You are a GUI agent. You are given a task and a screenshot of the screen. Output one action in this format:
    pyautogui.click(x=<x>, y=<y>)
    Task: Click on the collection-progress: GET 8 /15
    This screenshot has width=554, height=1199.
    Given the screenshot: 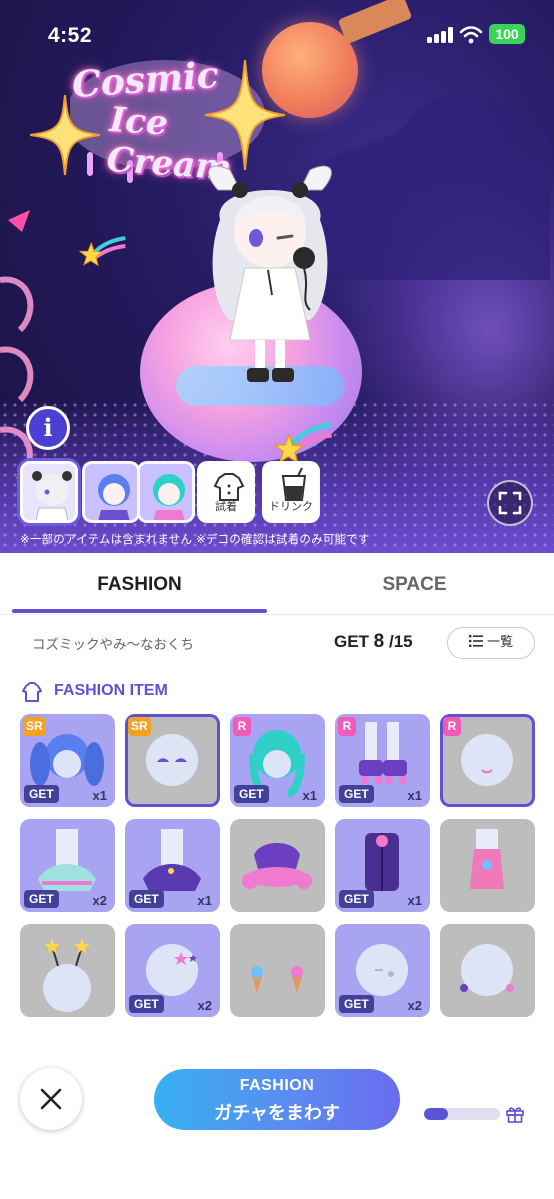 What is the action you would take?
    pyautogui.click(x=373, y=641)
    